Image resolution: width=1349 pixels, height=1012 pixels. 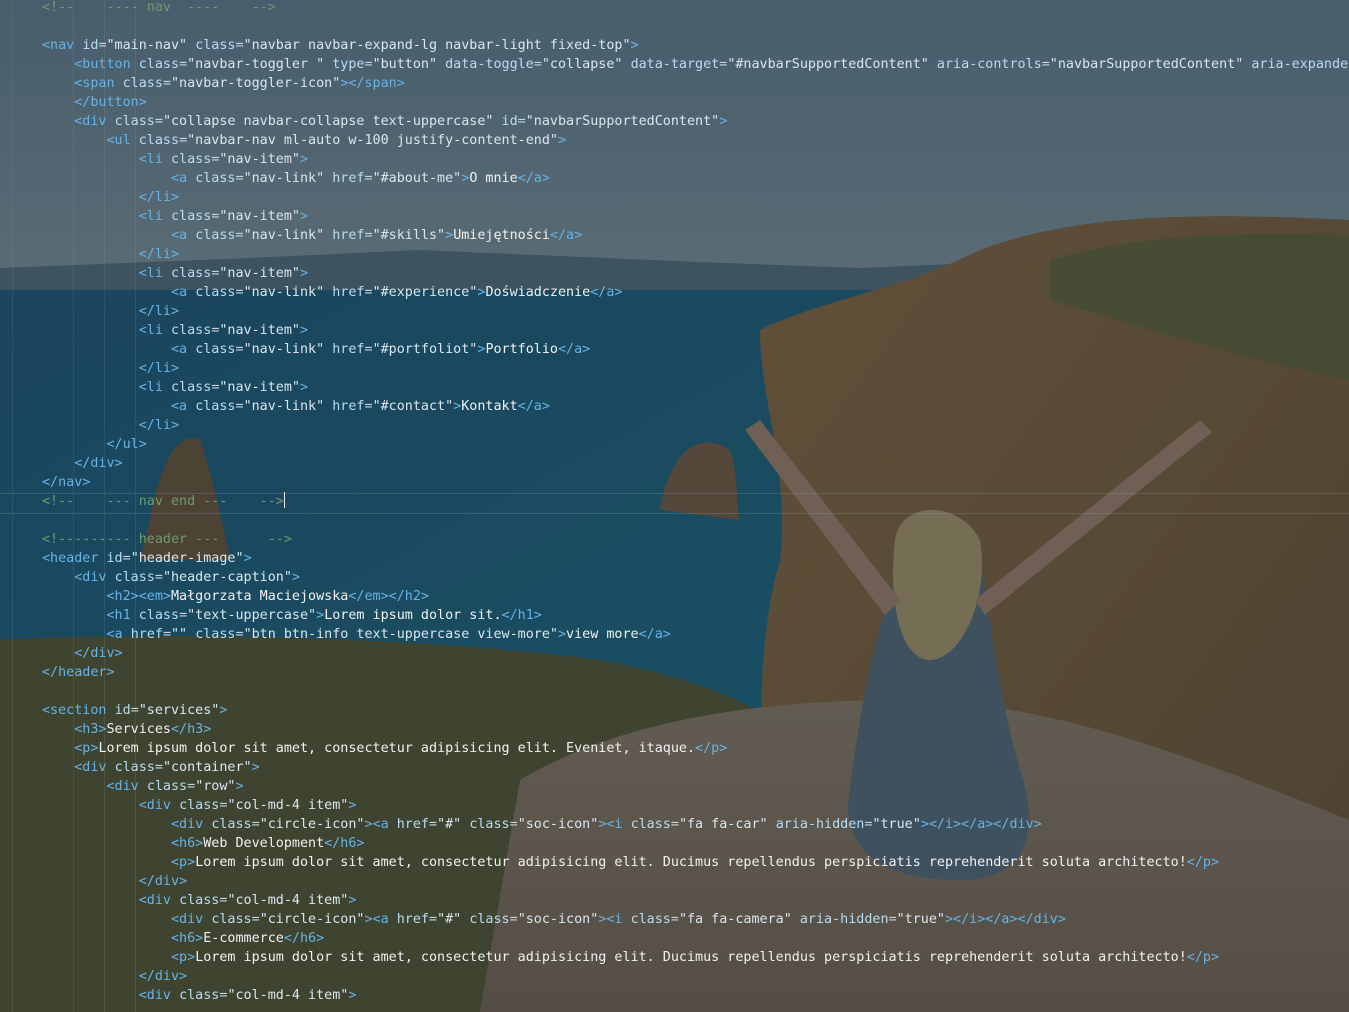 What do you see at coordinates (171, 577) in the screenshot?
I see `code-line: <div class="header-caption">` at bounding box center [171, 577].